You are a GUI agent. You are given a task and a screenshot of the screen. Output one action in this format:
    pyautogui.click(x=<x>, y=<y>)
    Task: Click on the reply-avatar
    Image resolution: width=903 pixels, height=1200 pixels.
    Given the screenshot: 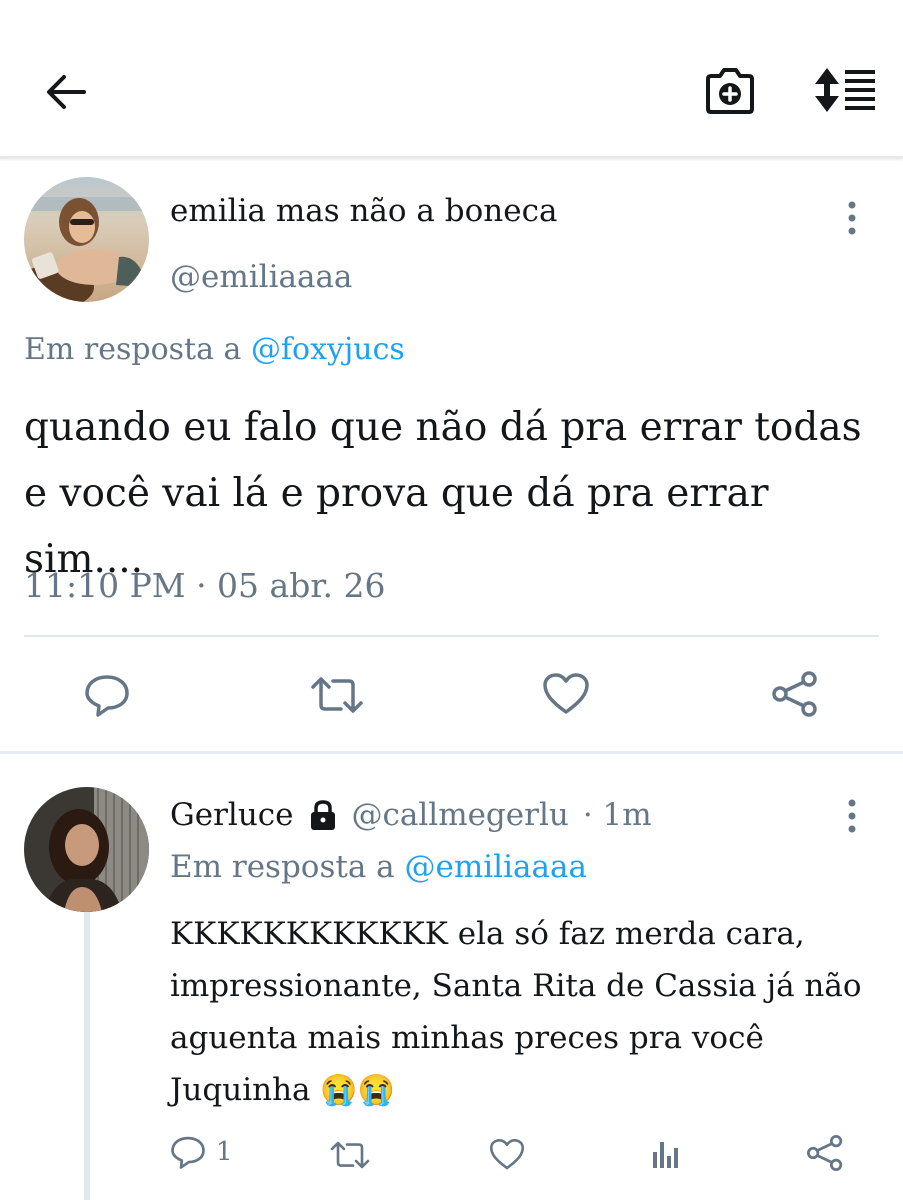 What is the action you would take?
    pyautogui.click(x=86, y=849)
    